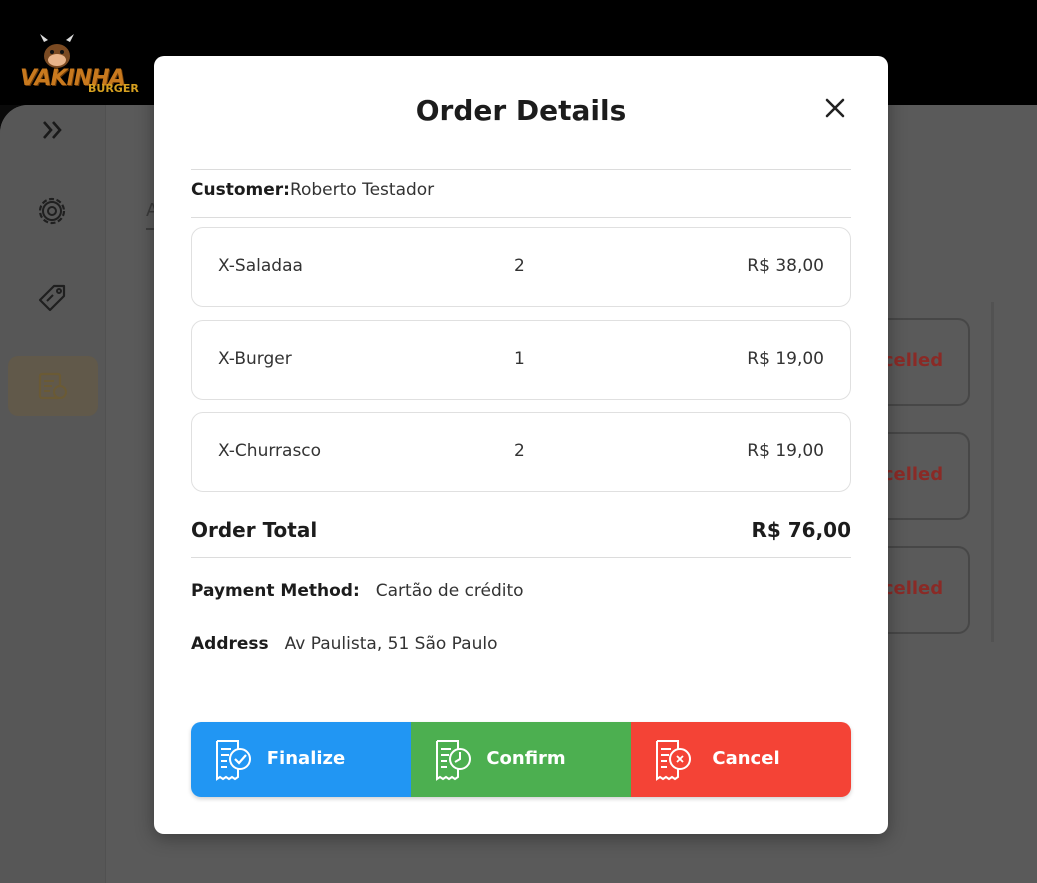 The height and width of the screenshot is (883, 1037). Describe the element at coordinates (84, 66) in the screenshot. I see `app-logo: VAKINHA BURGER` at that location.